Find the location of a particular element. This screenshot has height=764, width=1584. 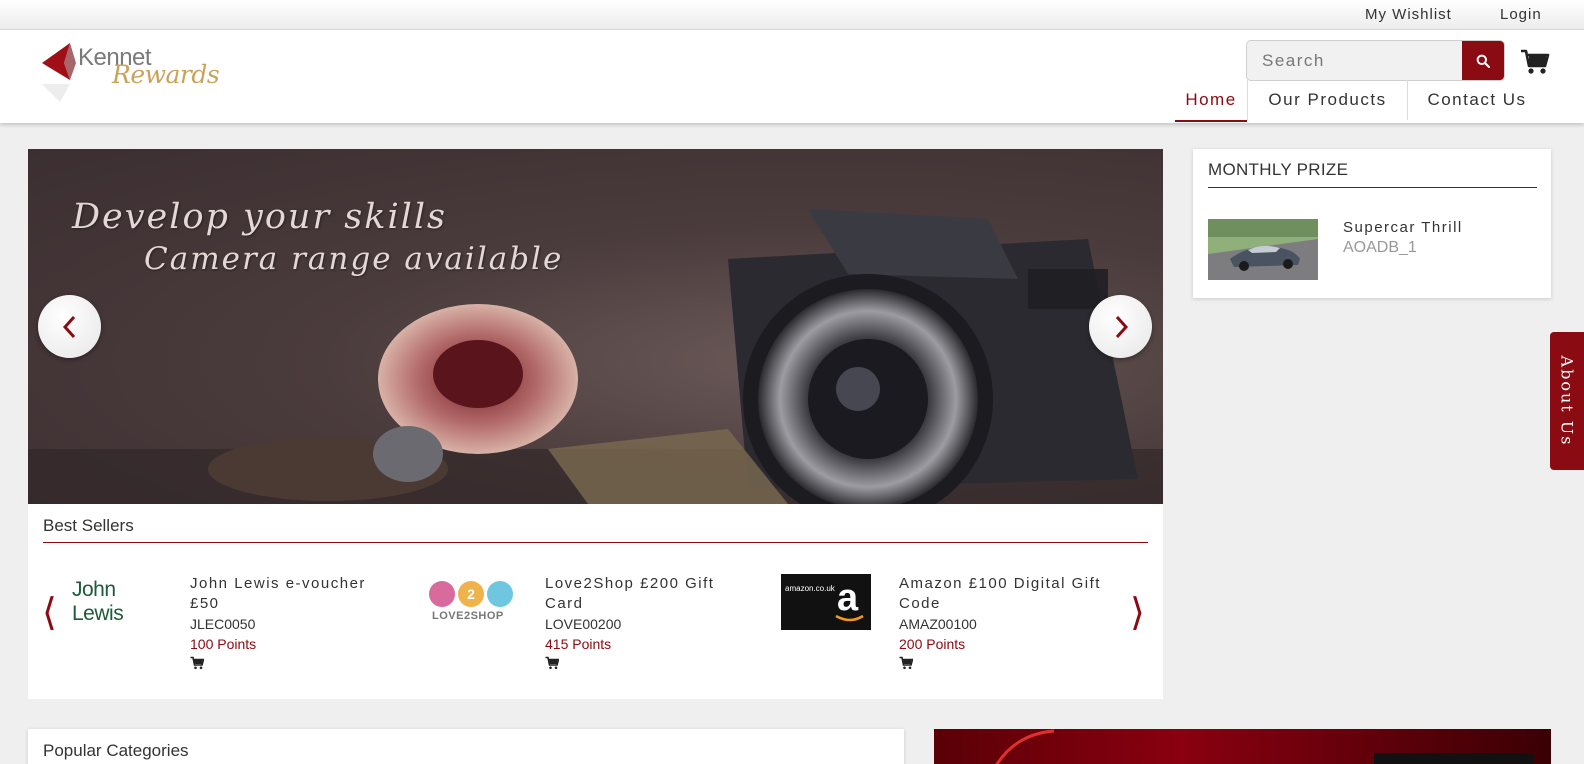

supercar-thumbnail is located at coordinates (1263, 249).